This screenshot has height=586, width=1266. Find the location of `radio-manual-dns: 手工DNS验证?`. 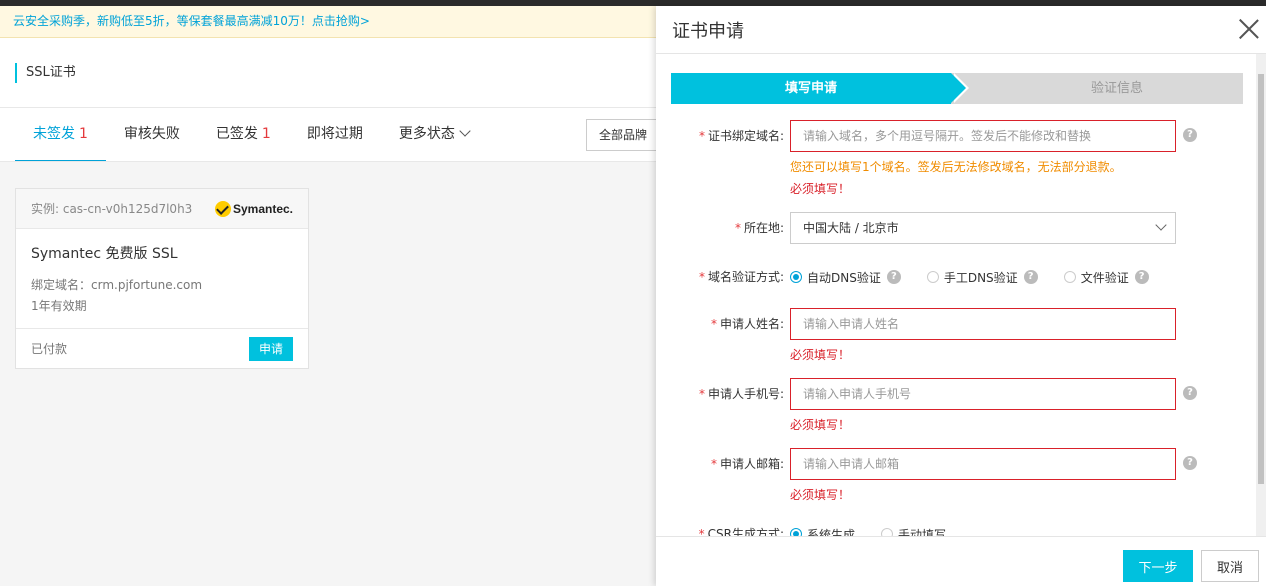

radio-manual-dns: 手工DNS验证? is located at coordinates (982, 277).